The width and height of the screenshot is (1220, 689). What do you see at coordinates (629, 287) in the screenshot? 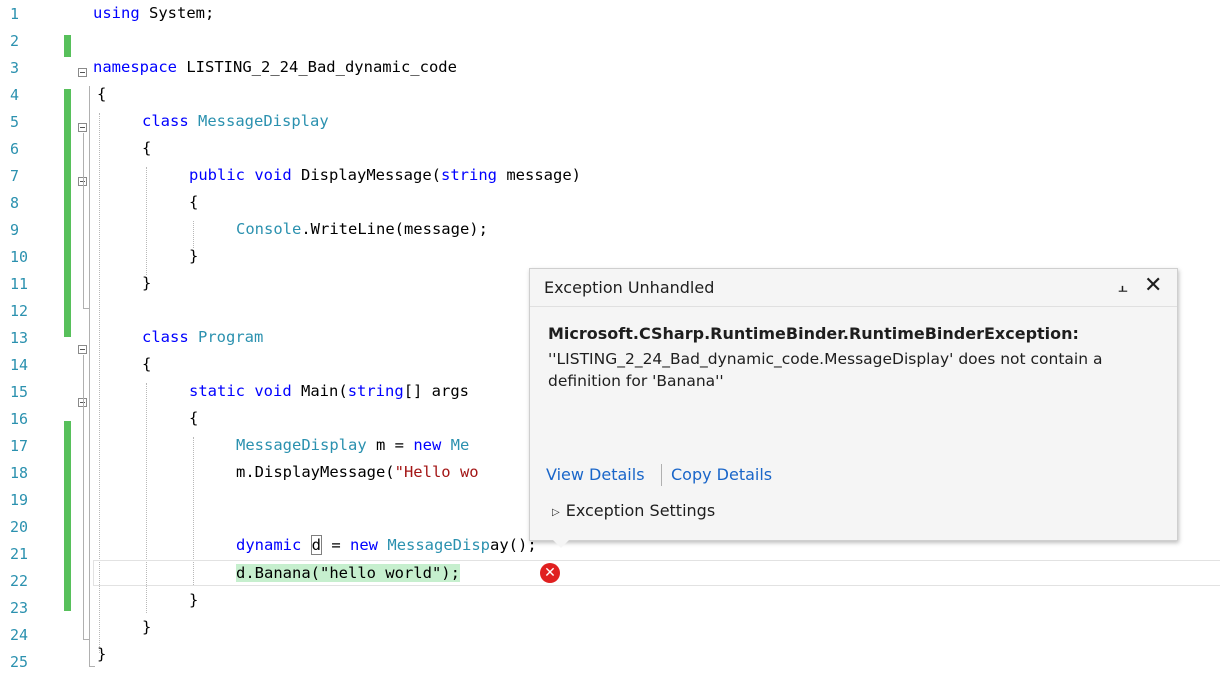
I see `popup-title: Exception Unhandled` at bounding box center [629, 287].